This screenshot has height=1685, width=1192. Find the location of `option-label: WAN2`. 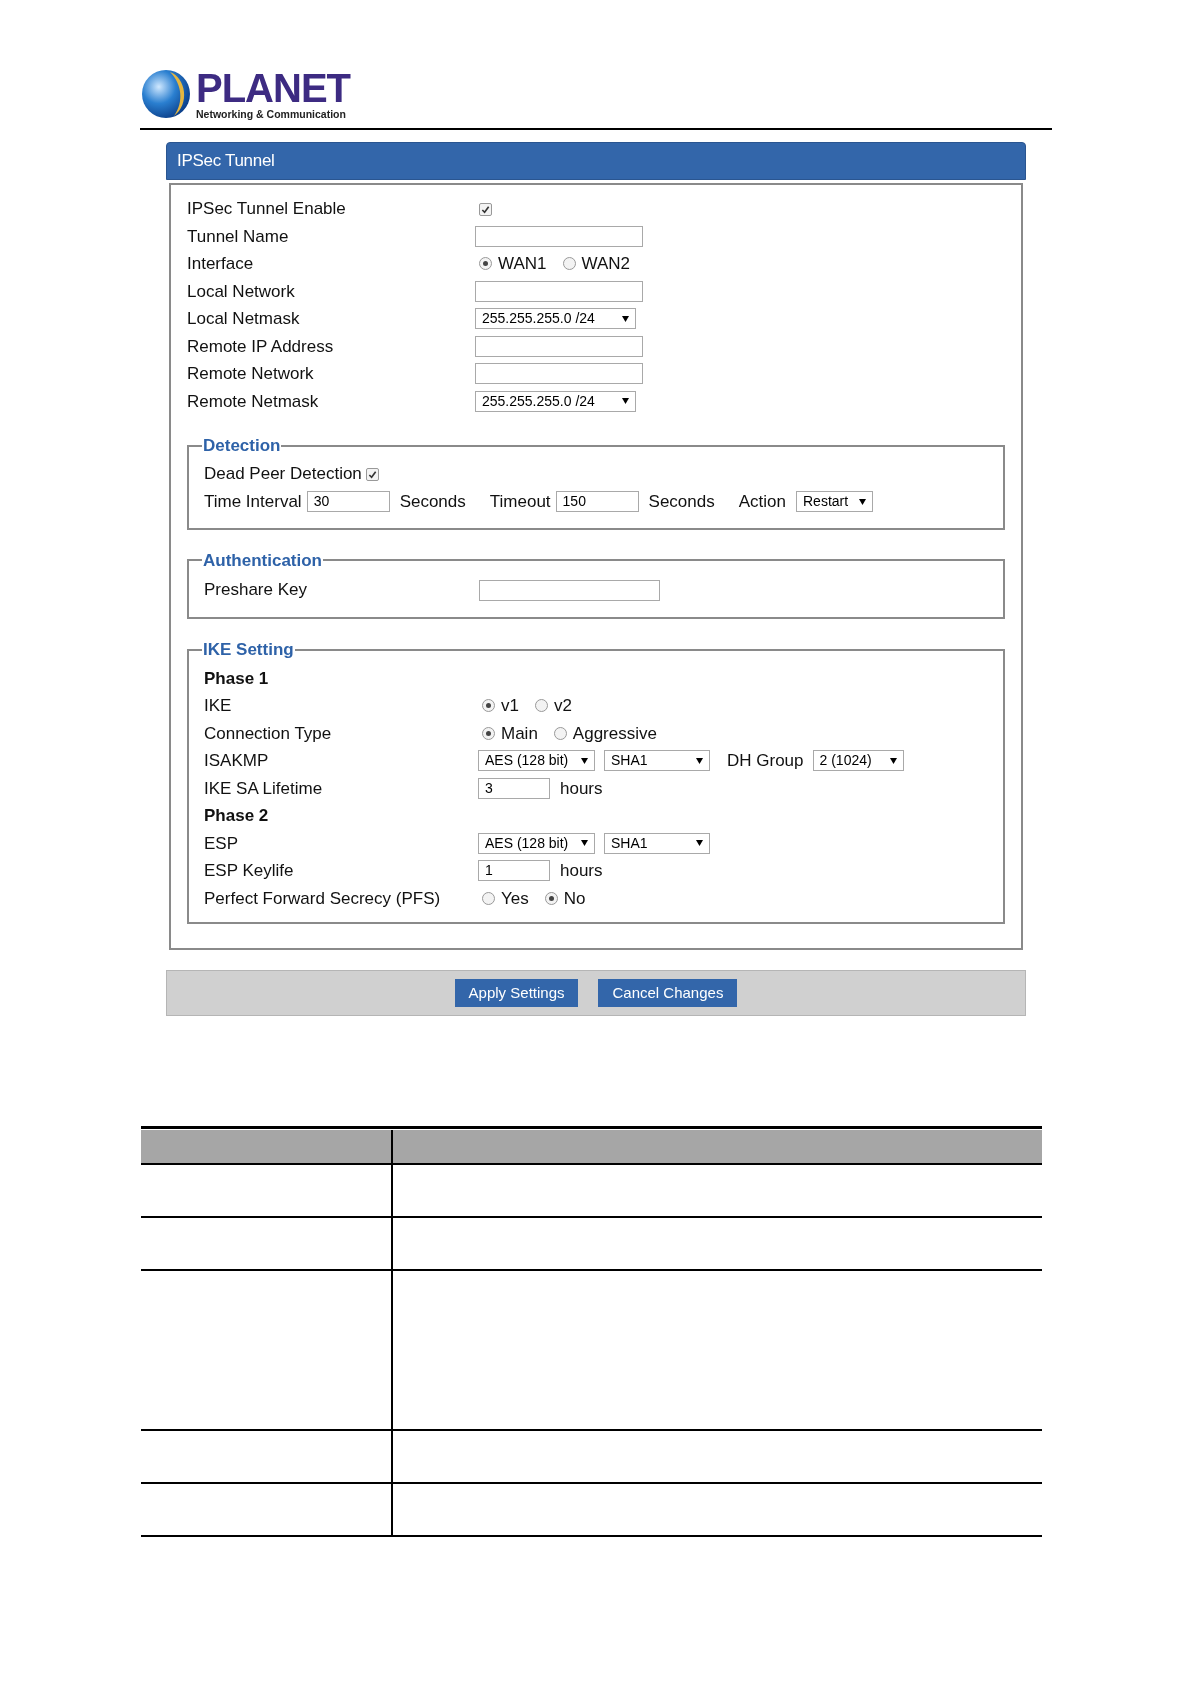

option-label: WAN2 is located at coordinates (605, 264).